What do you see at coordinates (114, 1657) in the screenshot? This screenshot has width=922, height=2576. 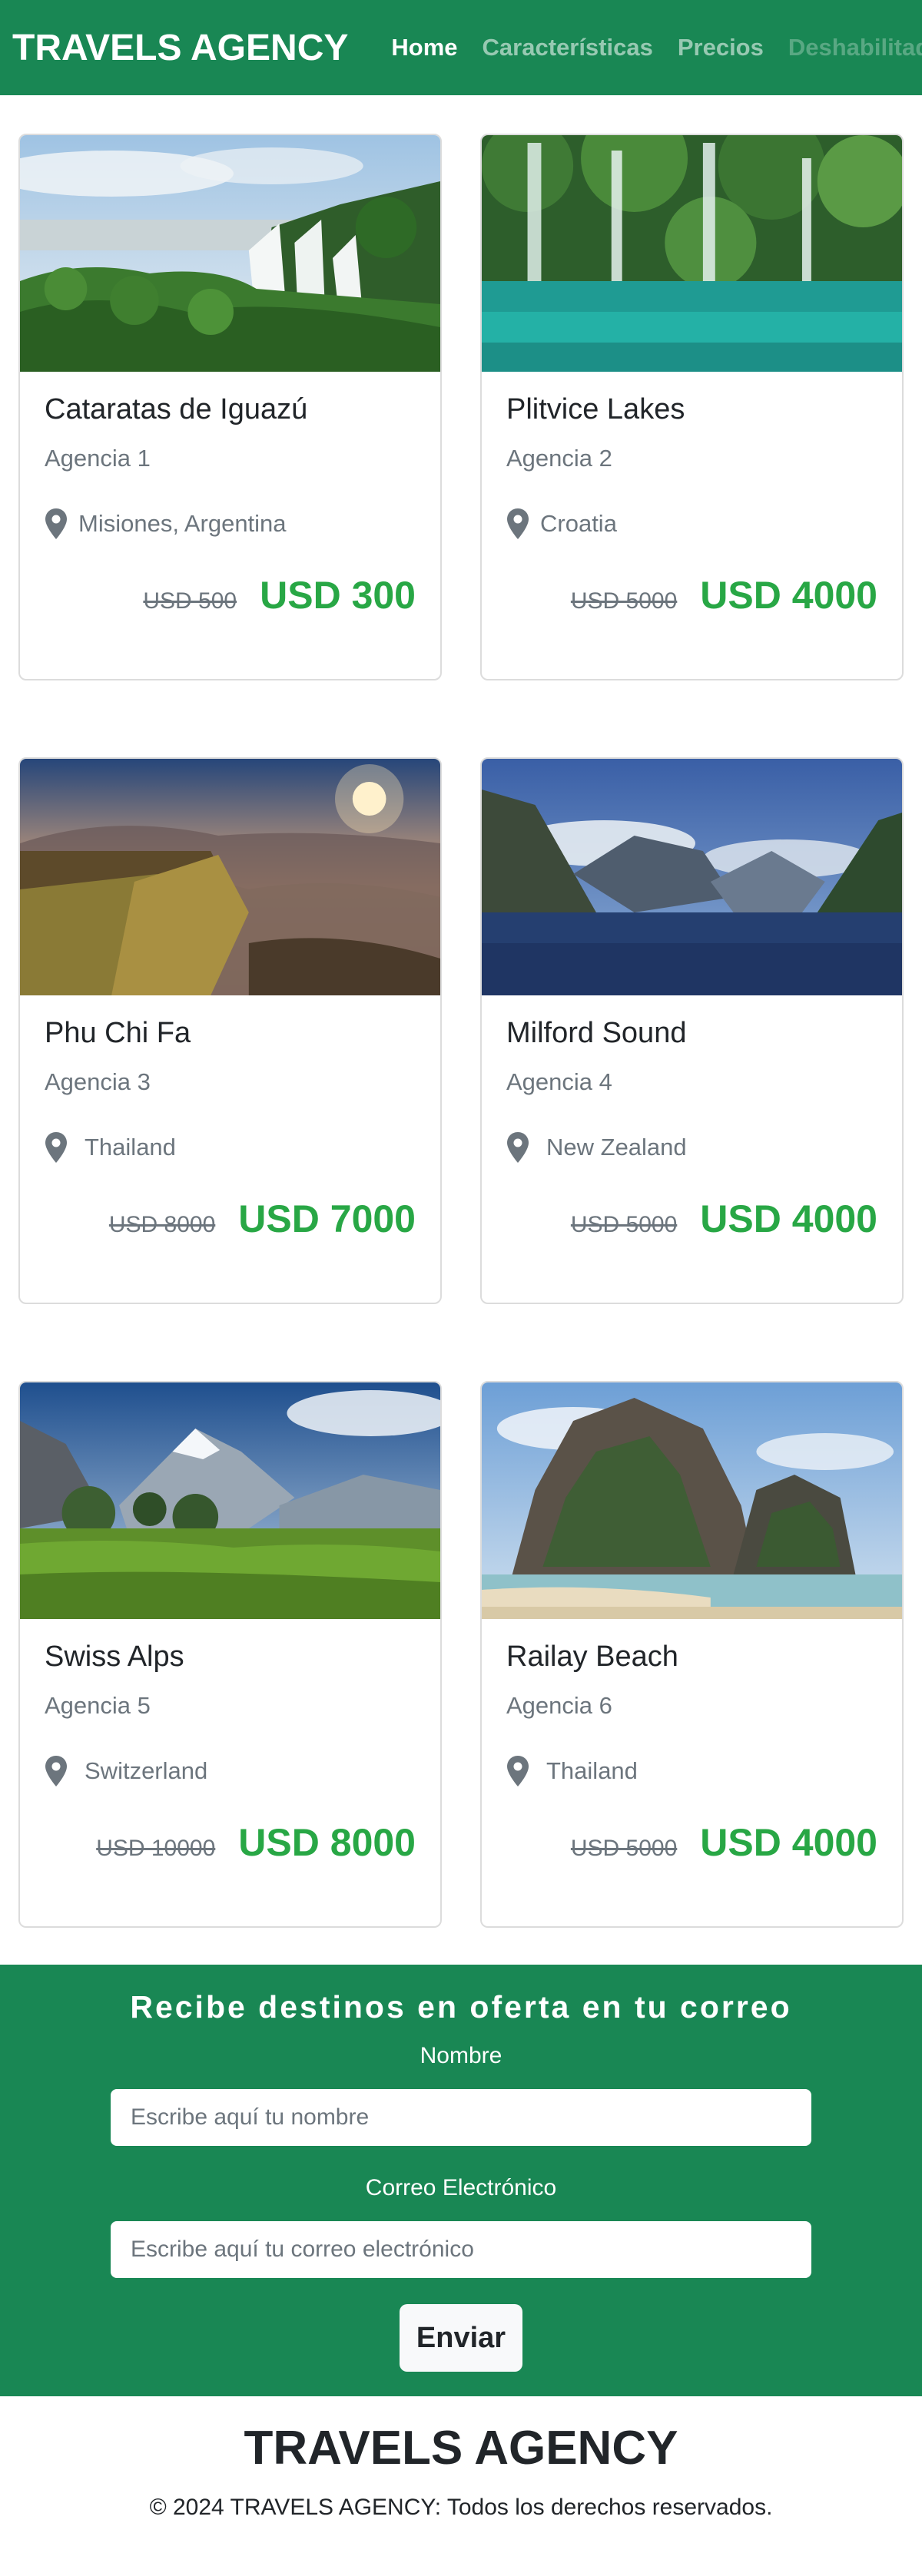 I see `destination-title: Swiss Alps` at bounding box center [114, 1657].